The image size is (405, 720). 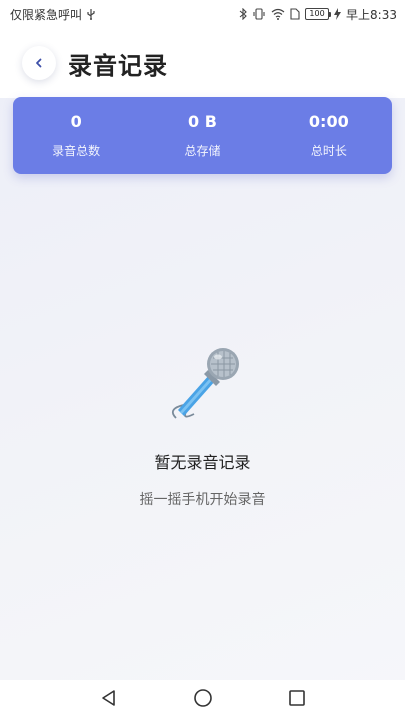 I want to click on nav-home-button, so click(x=203, y=700).